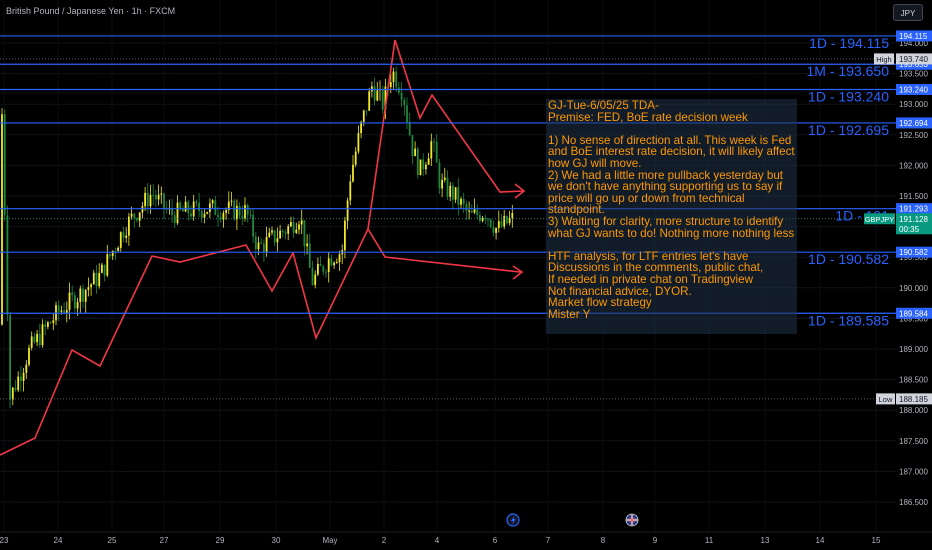 Image resolution: width=932 pixels, height=550 pixels. I want to click on time-tick-label: 11, so click(709, 540).